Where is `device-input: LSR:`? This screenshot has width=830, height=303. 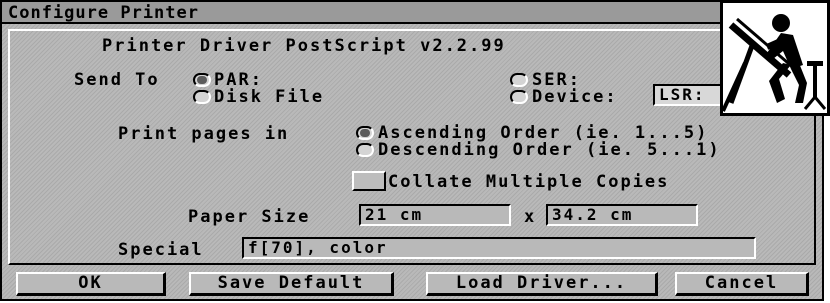 device-input: LSR: is located at coordinates (690, 95).